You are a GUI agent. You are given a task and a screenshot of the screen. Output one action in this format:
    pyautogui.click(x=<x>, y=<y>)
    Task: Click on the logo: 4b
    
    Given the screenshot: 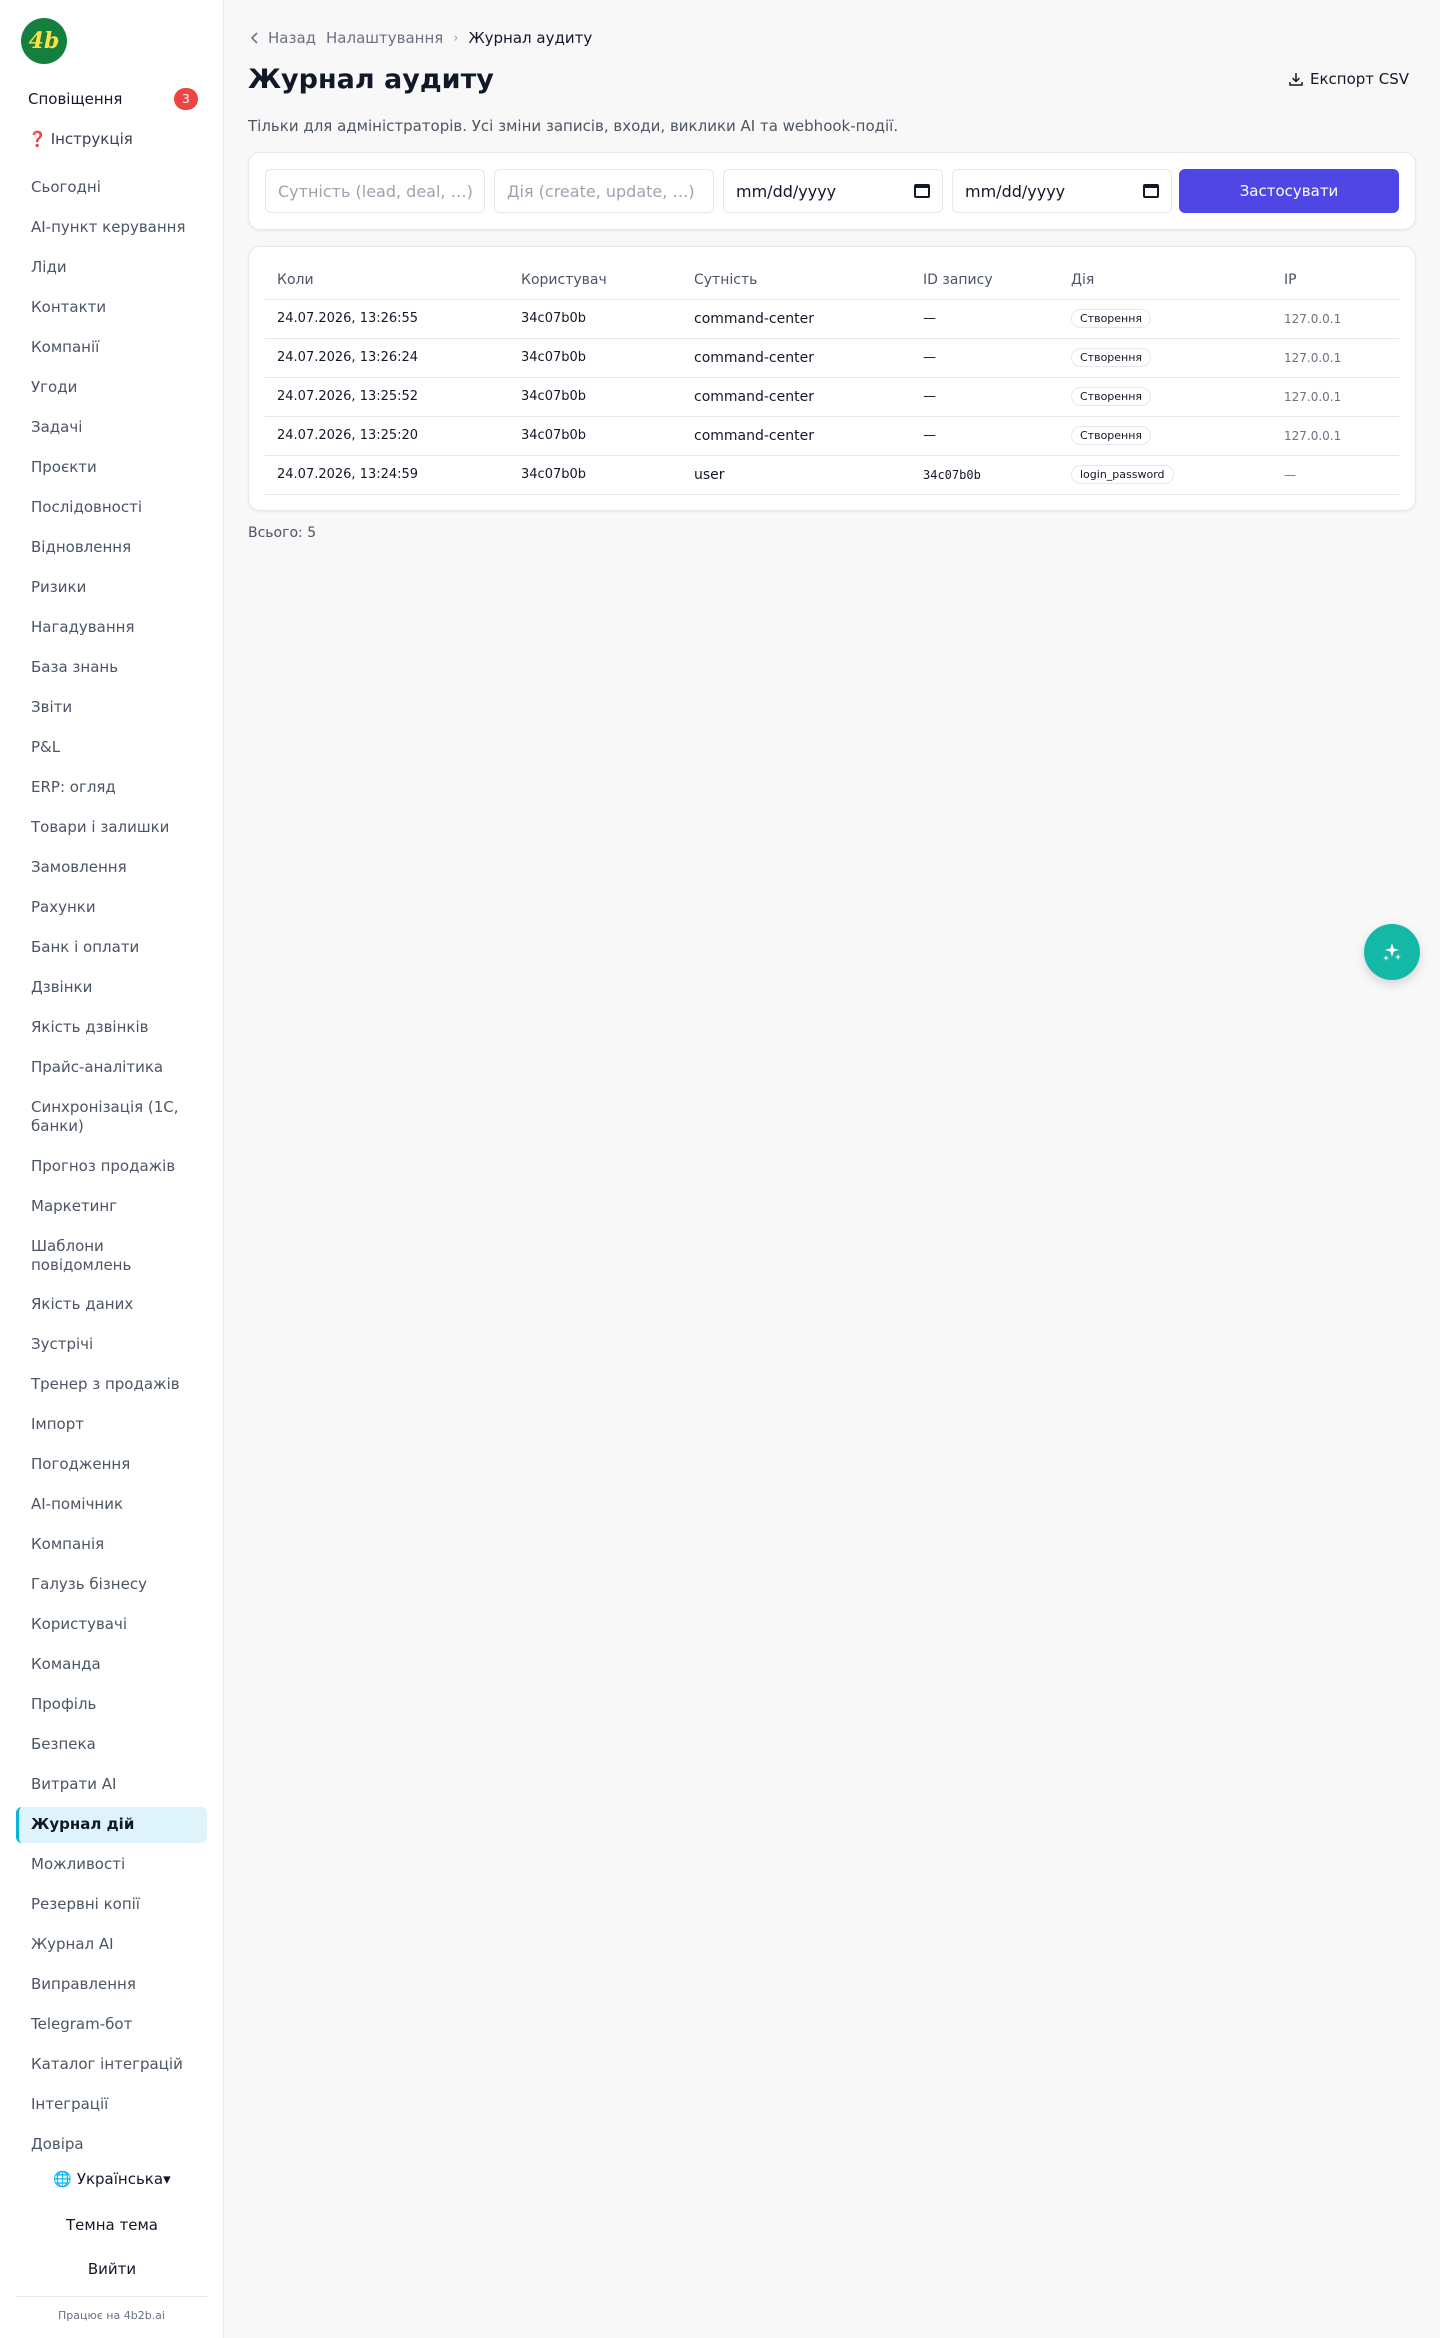 What is the action you would take?
    pyautogui.click(x=44, y=41)
    